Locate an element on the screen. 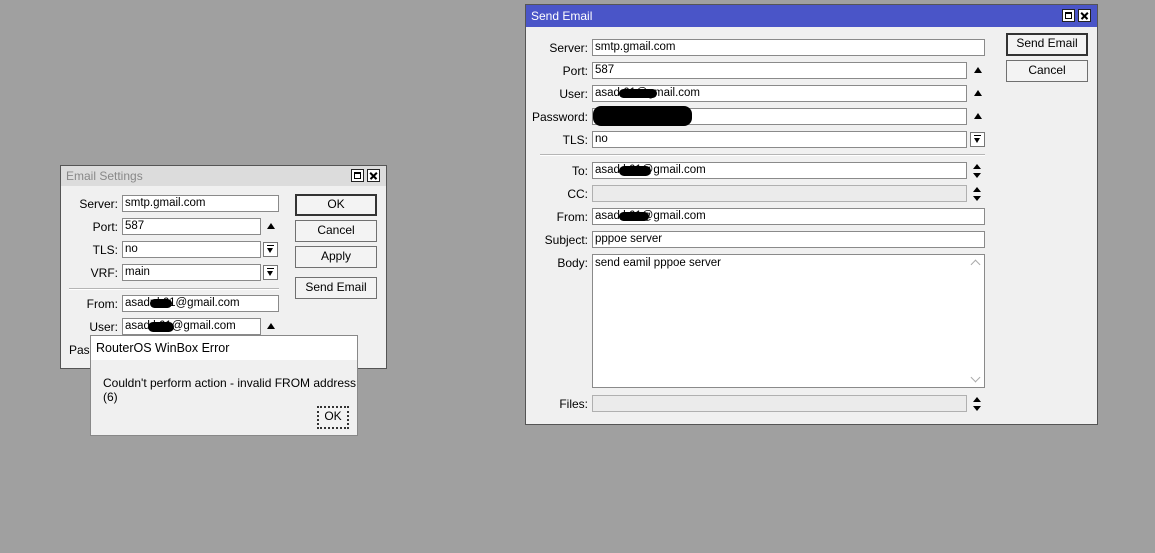 This screenshot has width=1155, height=553. subject-field: pppoe server is located at coordinates (788, 239).